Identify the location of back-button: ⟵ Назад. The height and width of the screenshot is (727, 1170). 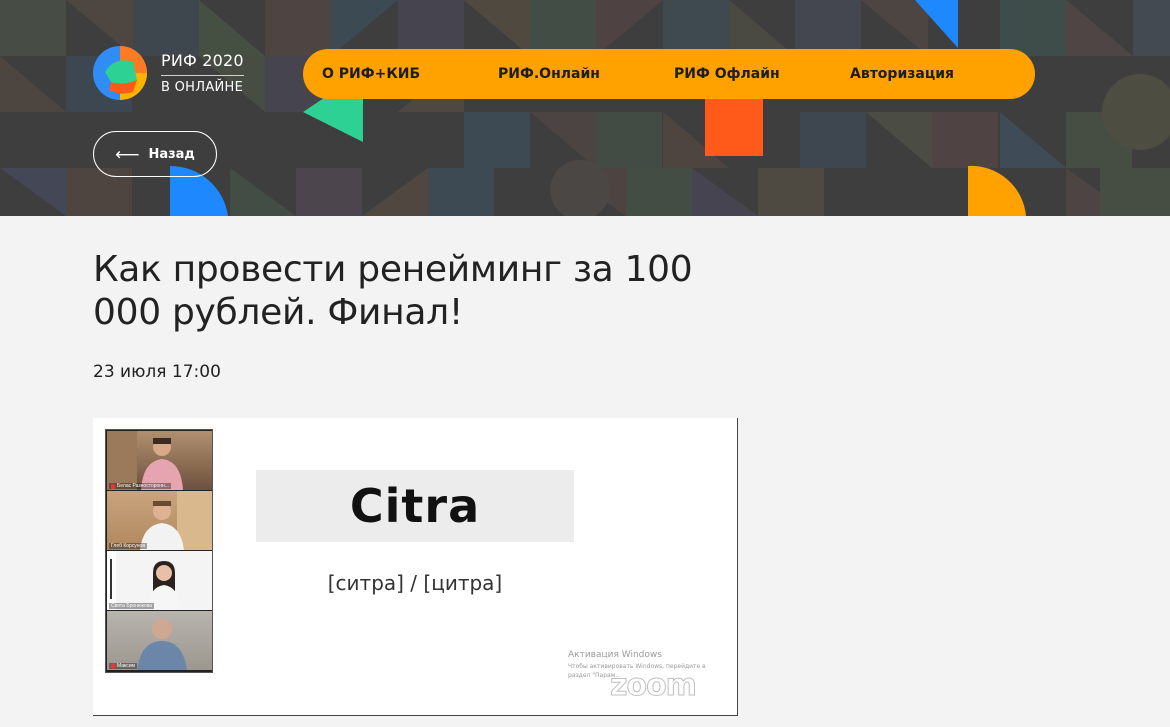
(155, 154).